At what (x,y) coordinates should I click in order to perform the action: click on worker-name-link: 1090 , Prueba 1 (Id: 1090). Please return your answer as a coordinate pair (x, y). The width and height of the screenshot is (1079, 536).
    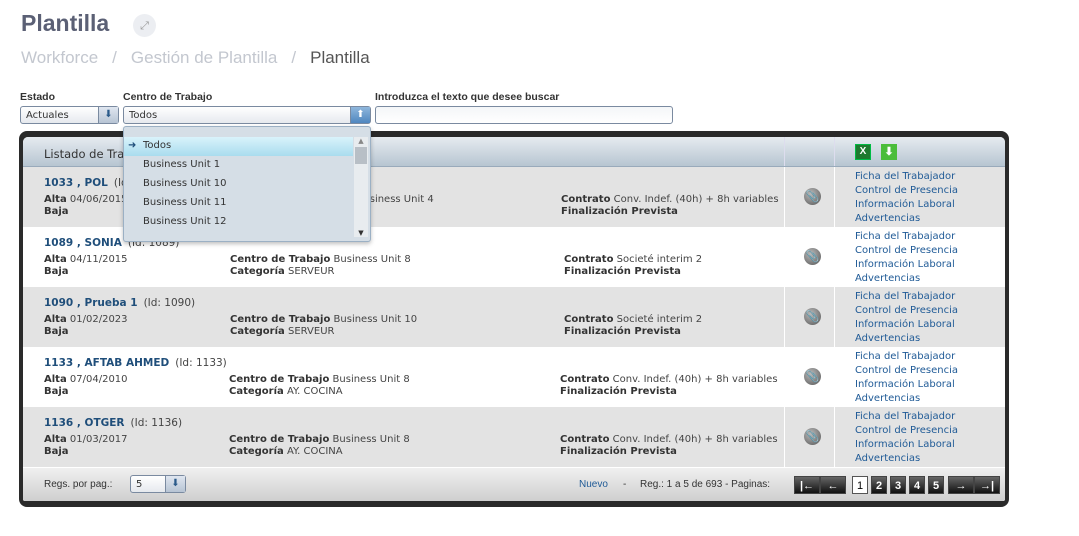
    Looking at the image, I should click on (119, 303).